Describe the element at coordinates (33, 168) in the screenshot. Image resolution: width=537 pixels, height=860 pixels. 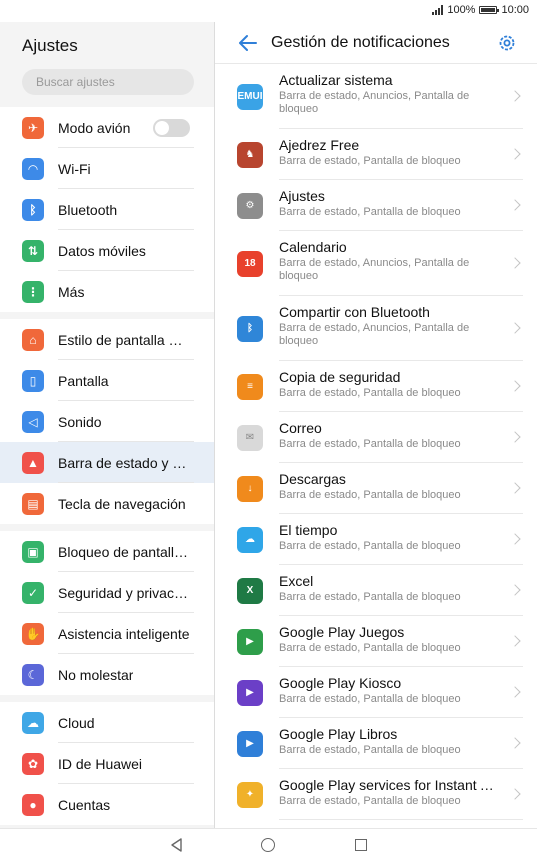
I see `wifi-icon: ◠` at that location.